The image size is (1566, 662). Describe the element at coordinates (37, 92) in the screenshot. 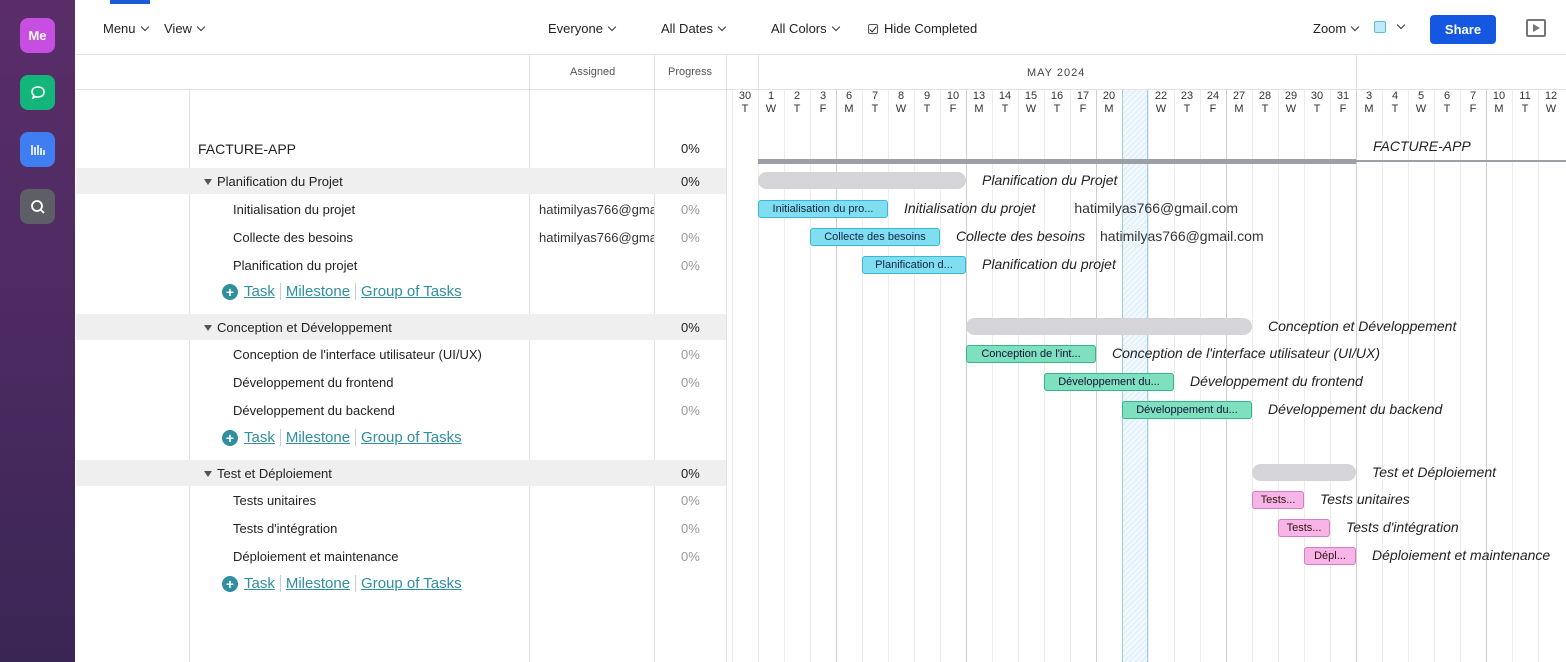

I see `chat-icon` at that location.